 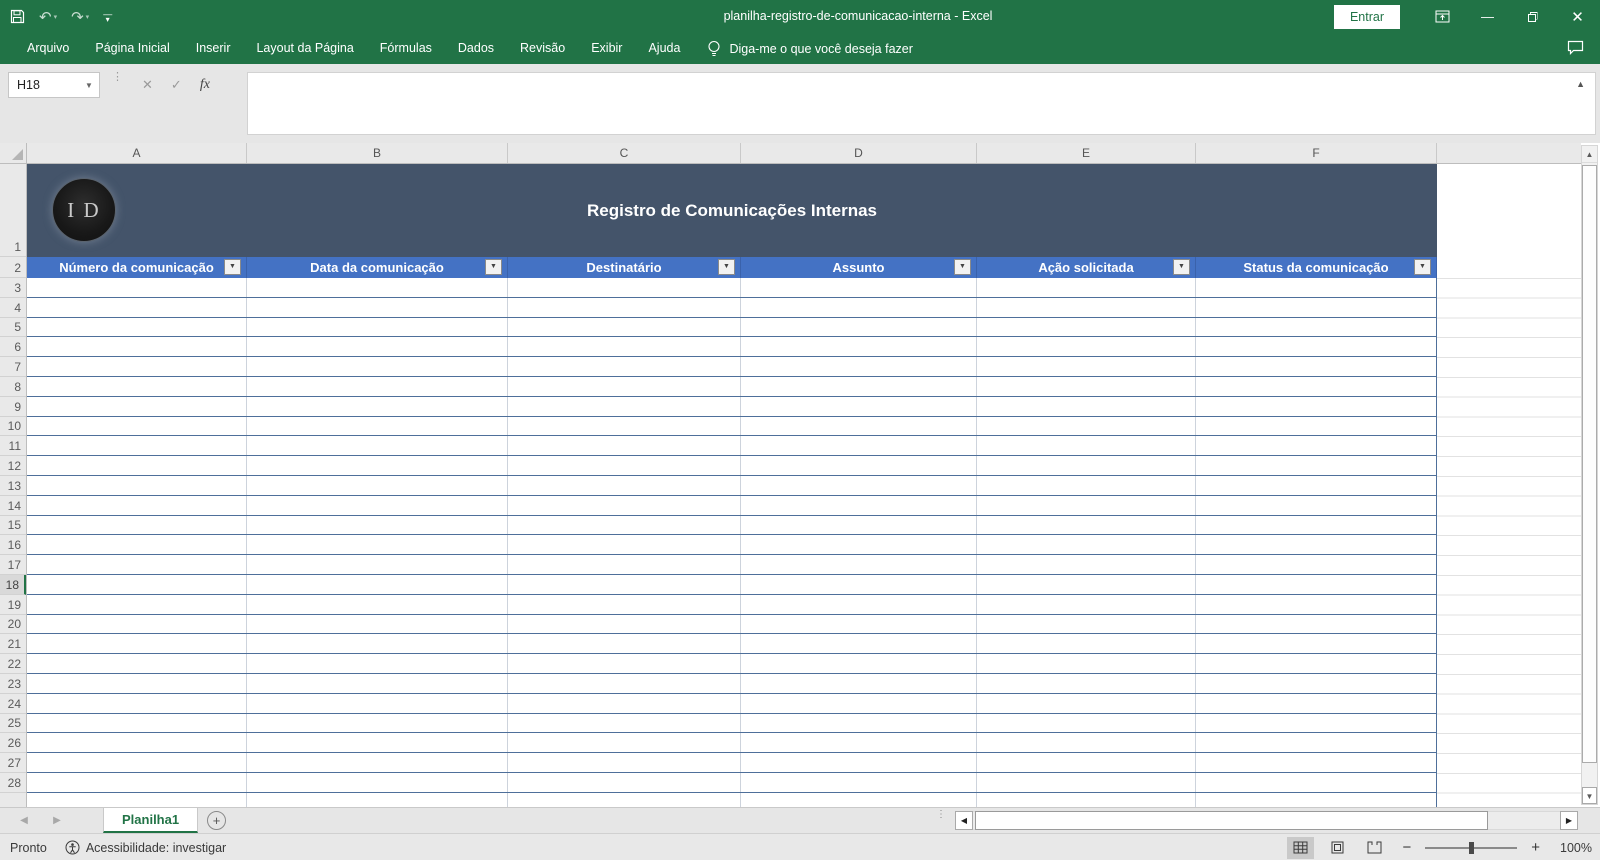 I want to click on row-header-9: 9, so click(x=13, y=407).